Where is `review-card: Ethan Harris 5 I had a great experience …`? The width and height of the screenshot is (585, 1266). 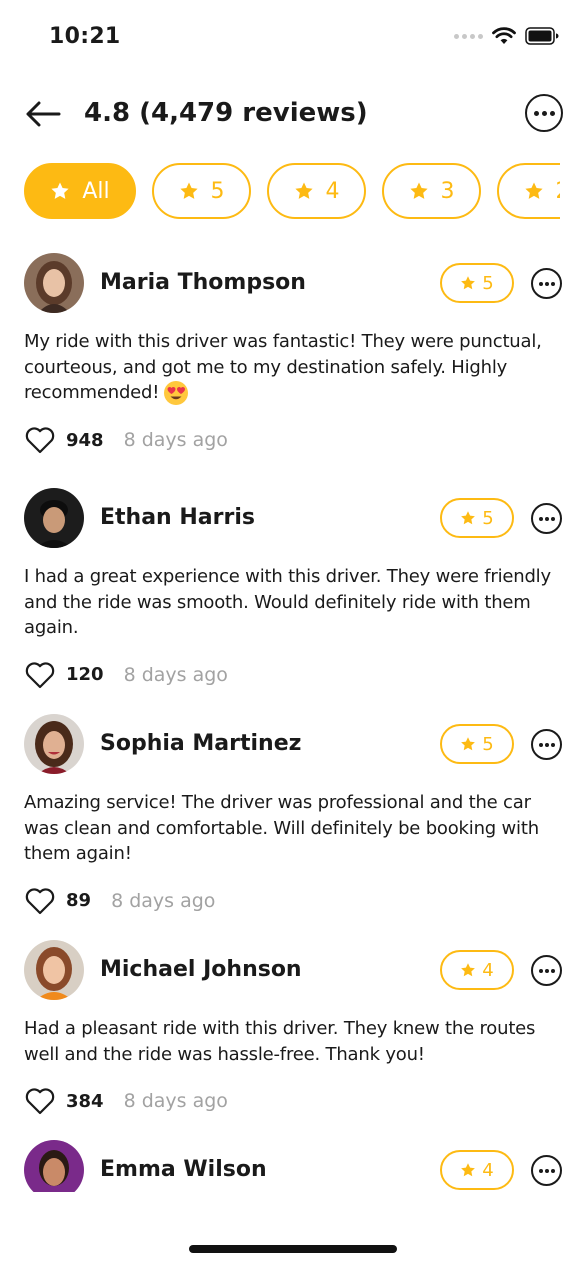 review-card: Ethan Harris 5 I had a great experience … is located at coordinates (294, 589).